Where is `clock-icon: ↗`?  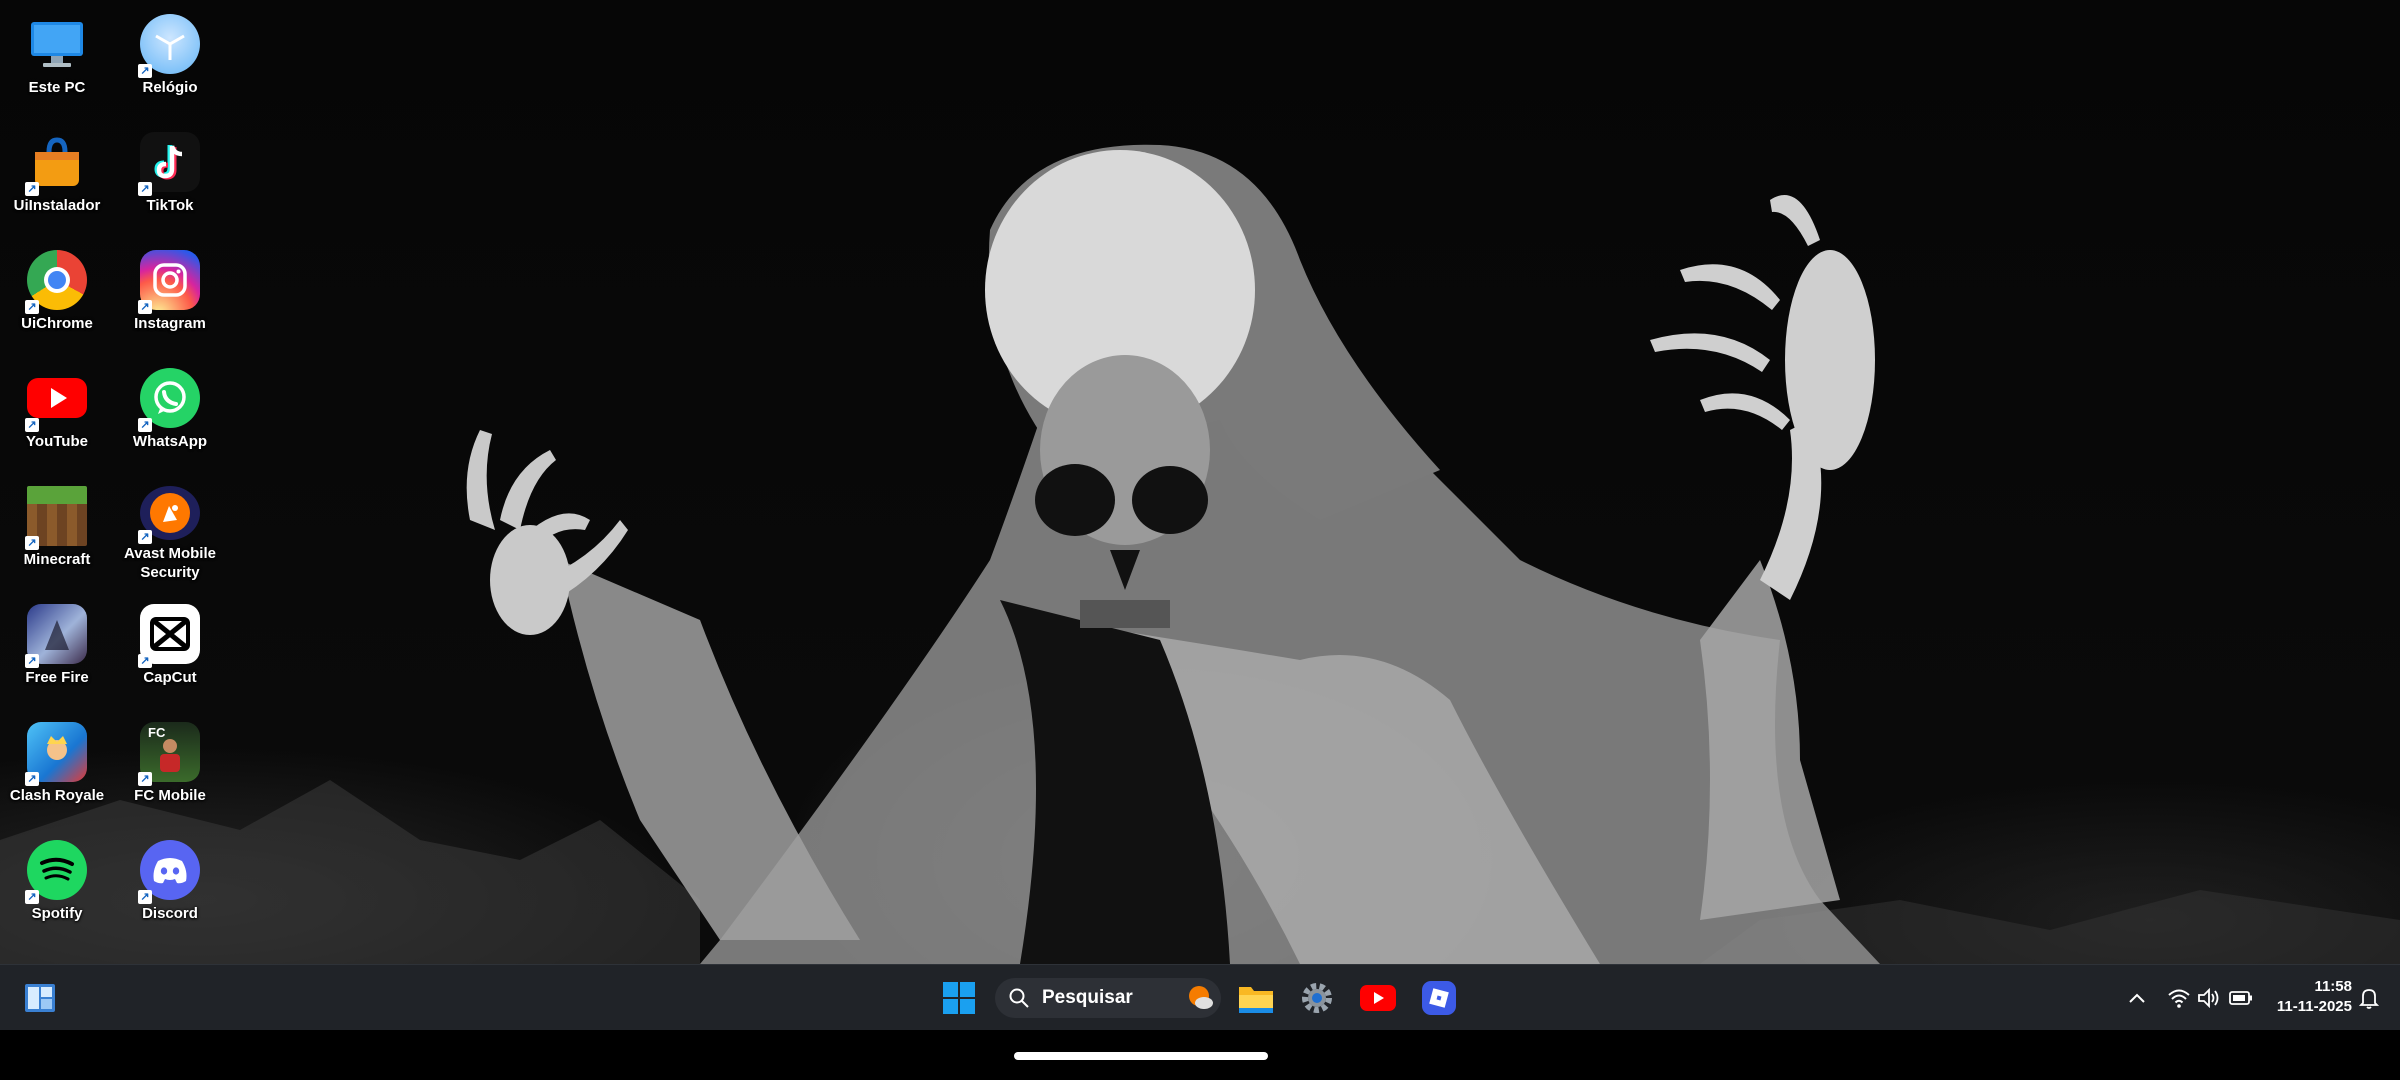 clock-icon: ↗ is located at coordinates (169, 46).